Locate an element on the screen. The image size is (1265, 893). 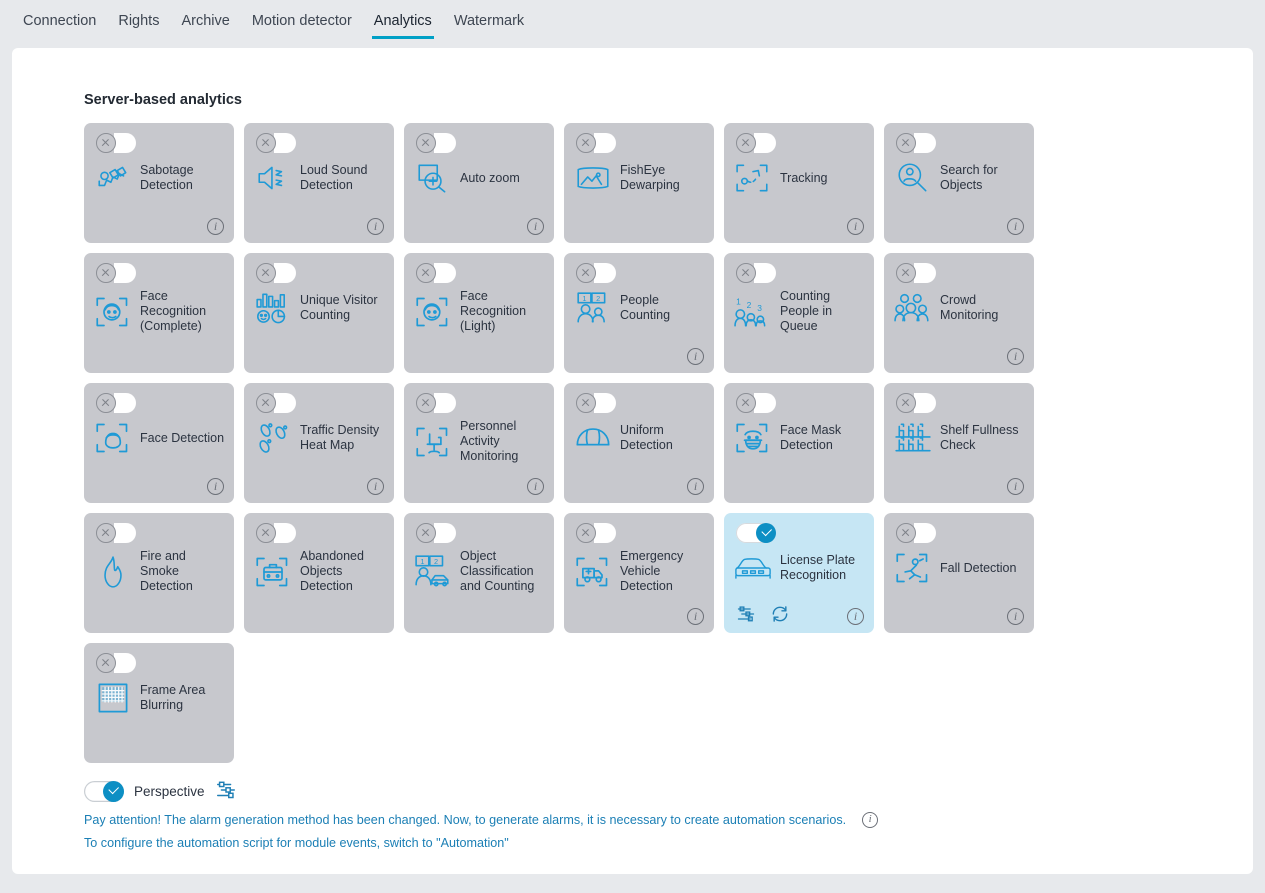
analytics-card: Fire and Smoke Detection is located at coordinates (159, 573).